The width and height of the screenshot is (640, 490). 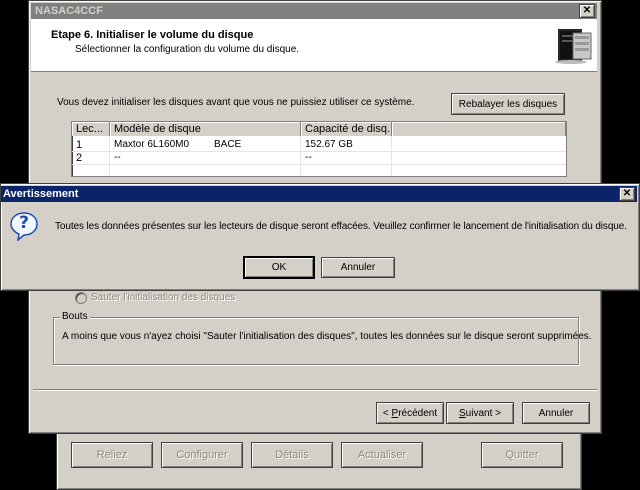 I want to click on drive-index: 1, so click(x=79, y=145).